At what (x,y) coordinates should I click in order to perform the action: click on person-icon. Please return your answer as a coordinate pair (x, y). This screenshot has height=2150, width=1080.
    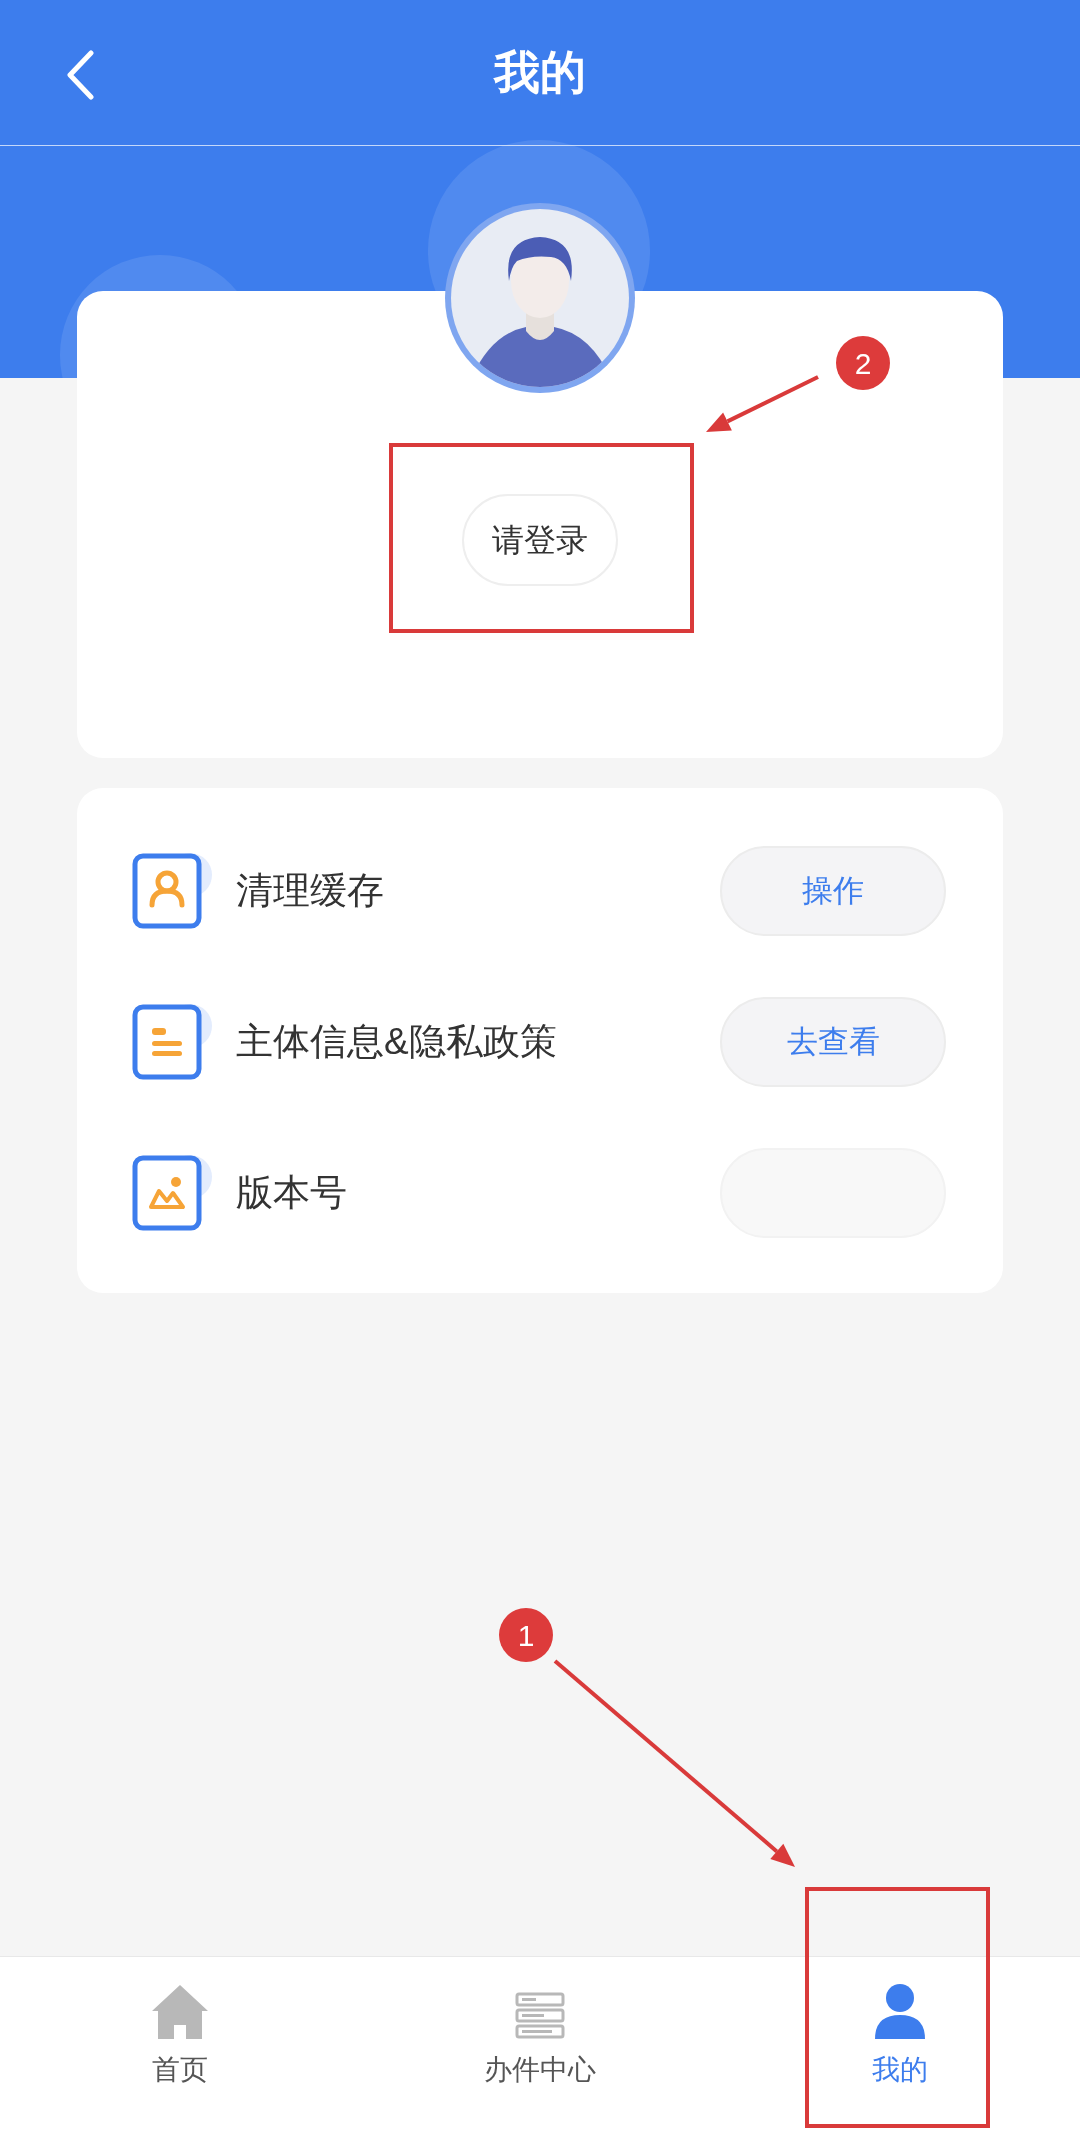
    Looking at the image, I should click on (900, 2012).